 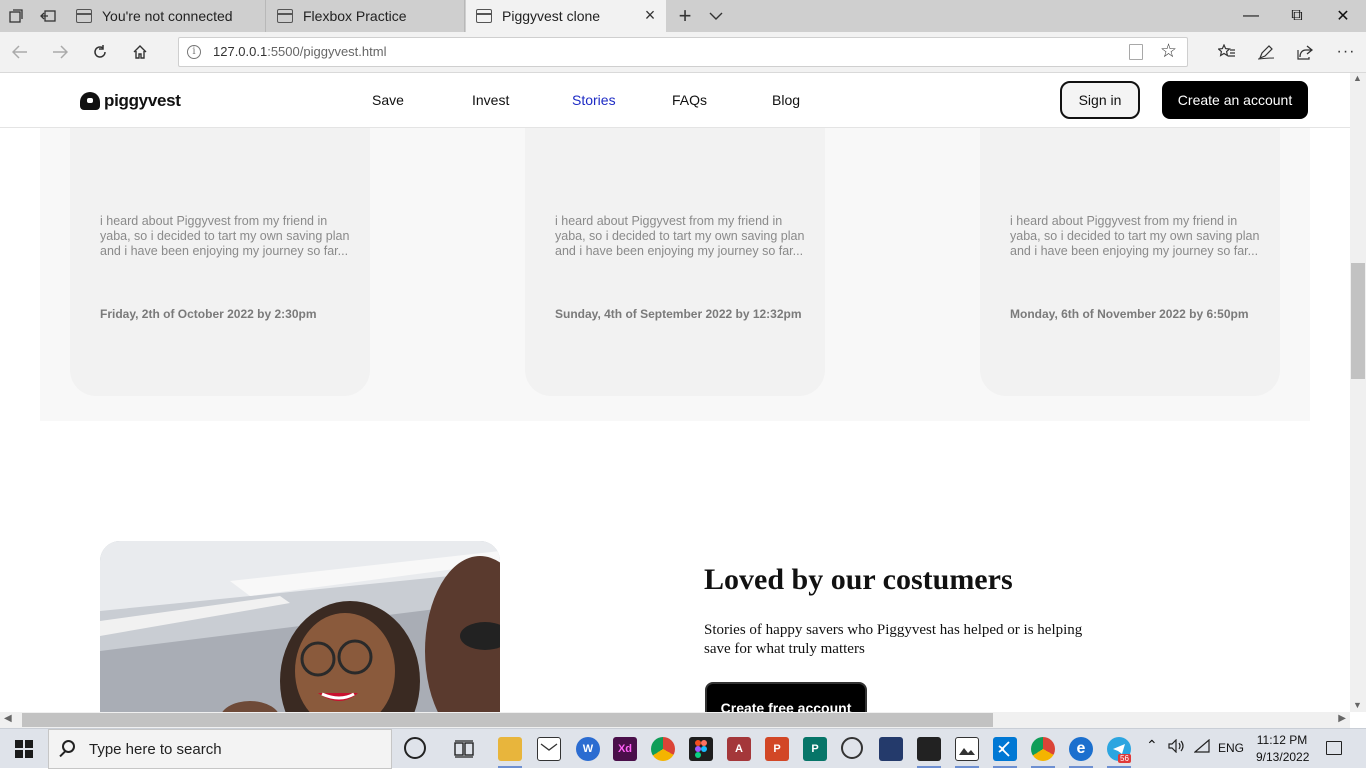 What do you see at coordinates (1334, 748) in the screenshot?
I see `notifications-icon` at bounding box center [1334, 748].